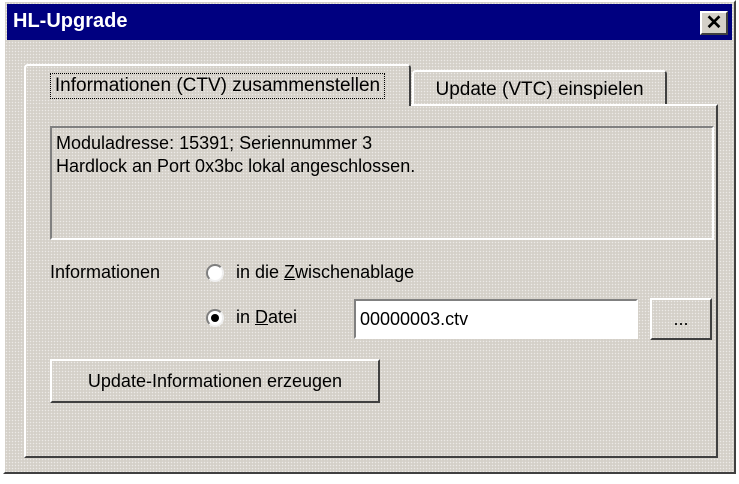 This screenshot has width=739, height=484. What do you see at coordinates (105, 272) in the screenshot?
I see `informationen-label: Informationen` at bounding box center [105, 272].